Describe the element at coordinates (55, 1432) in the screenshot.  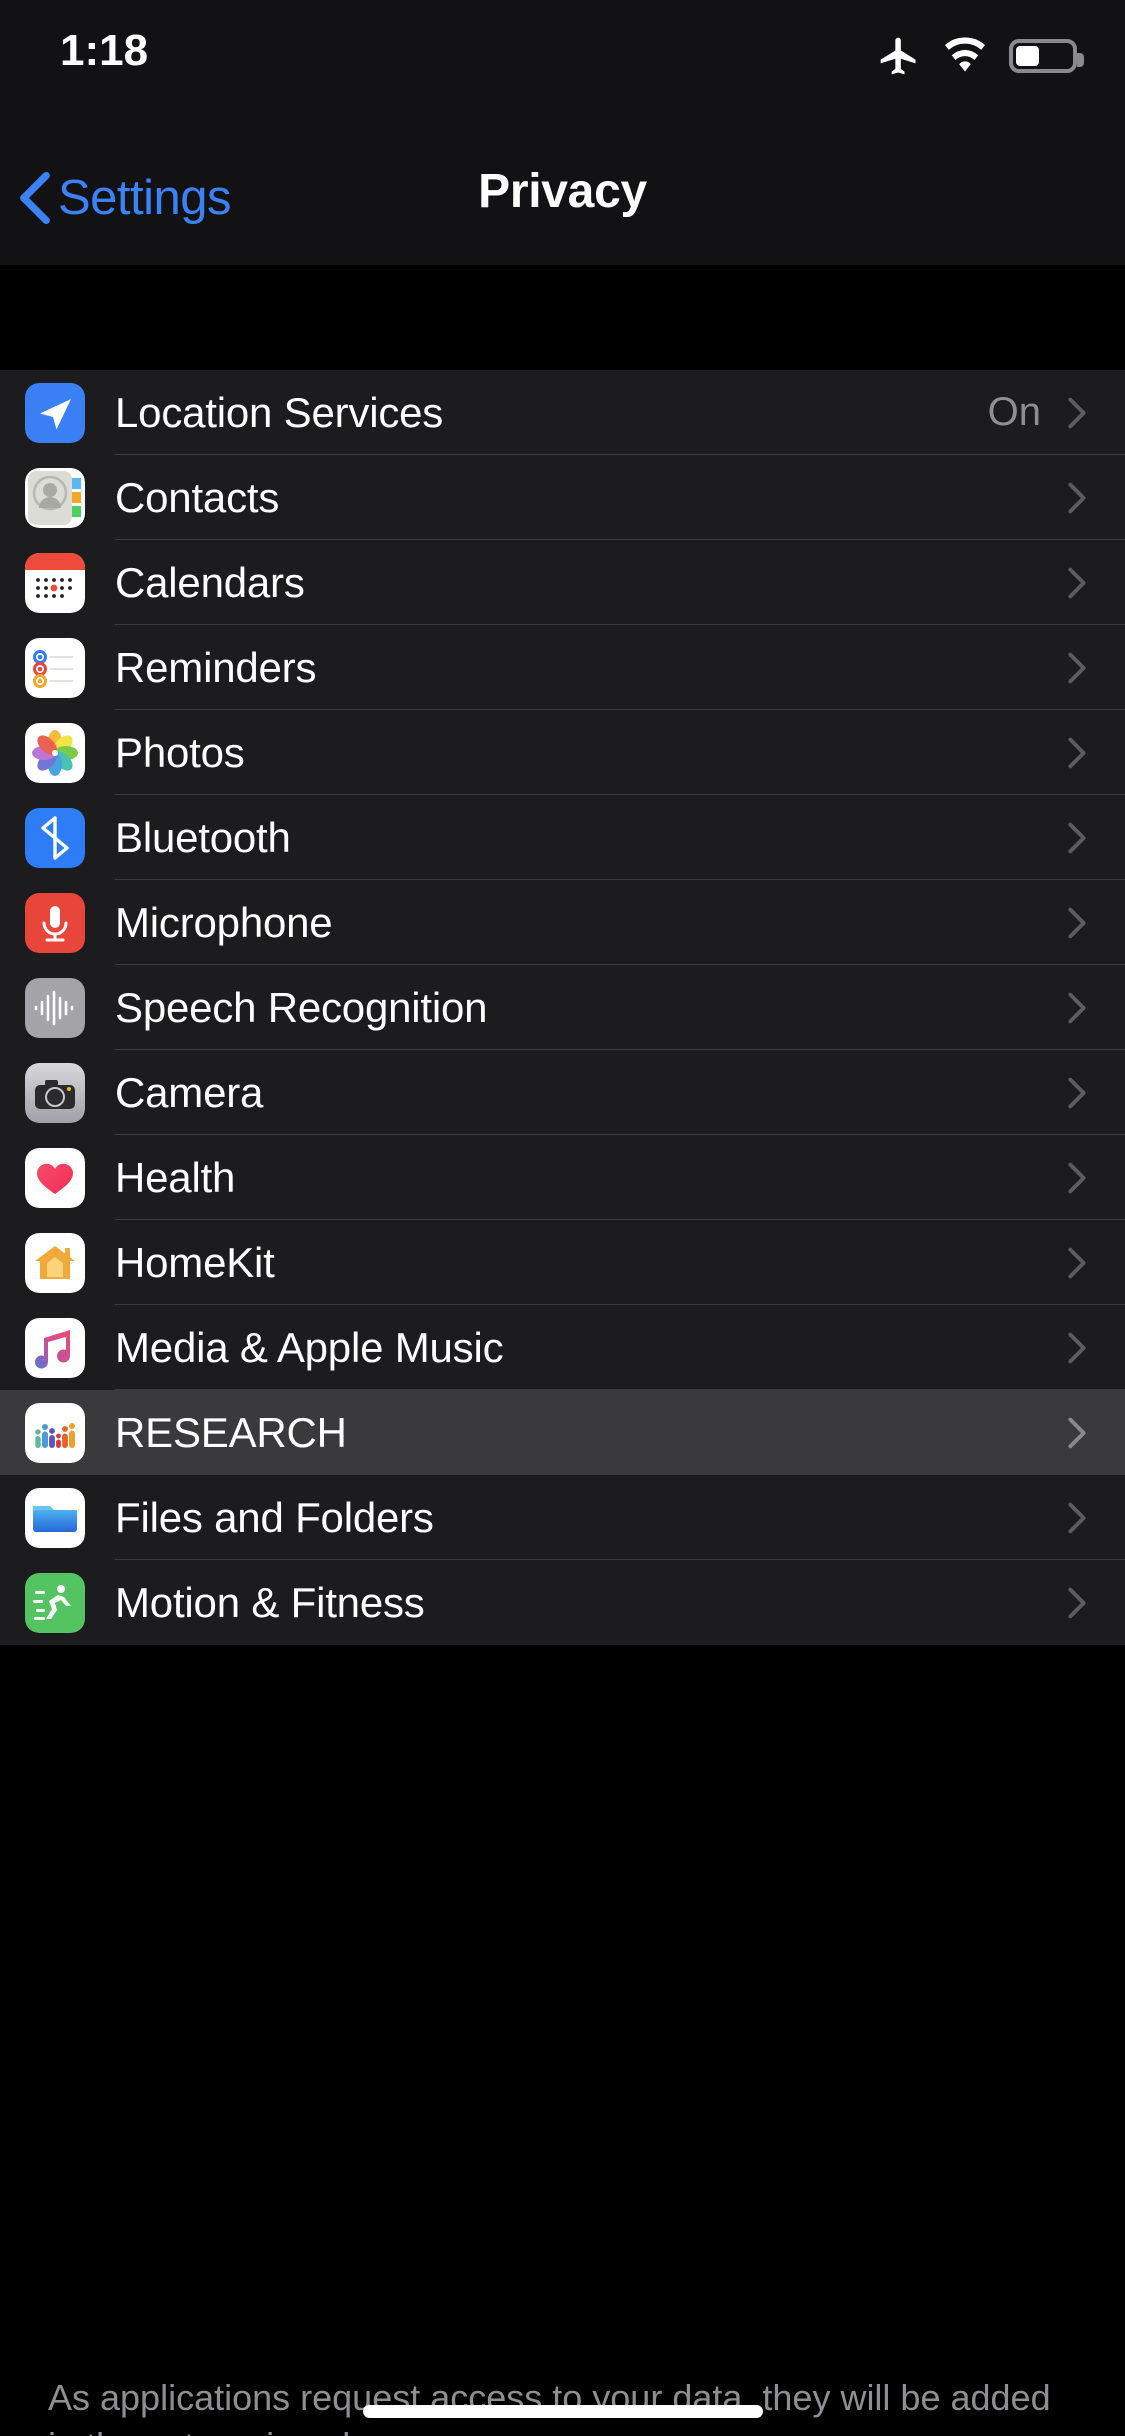
I see `research-icon` at that location.